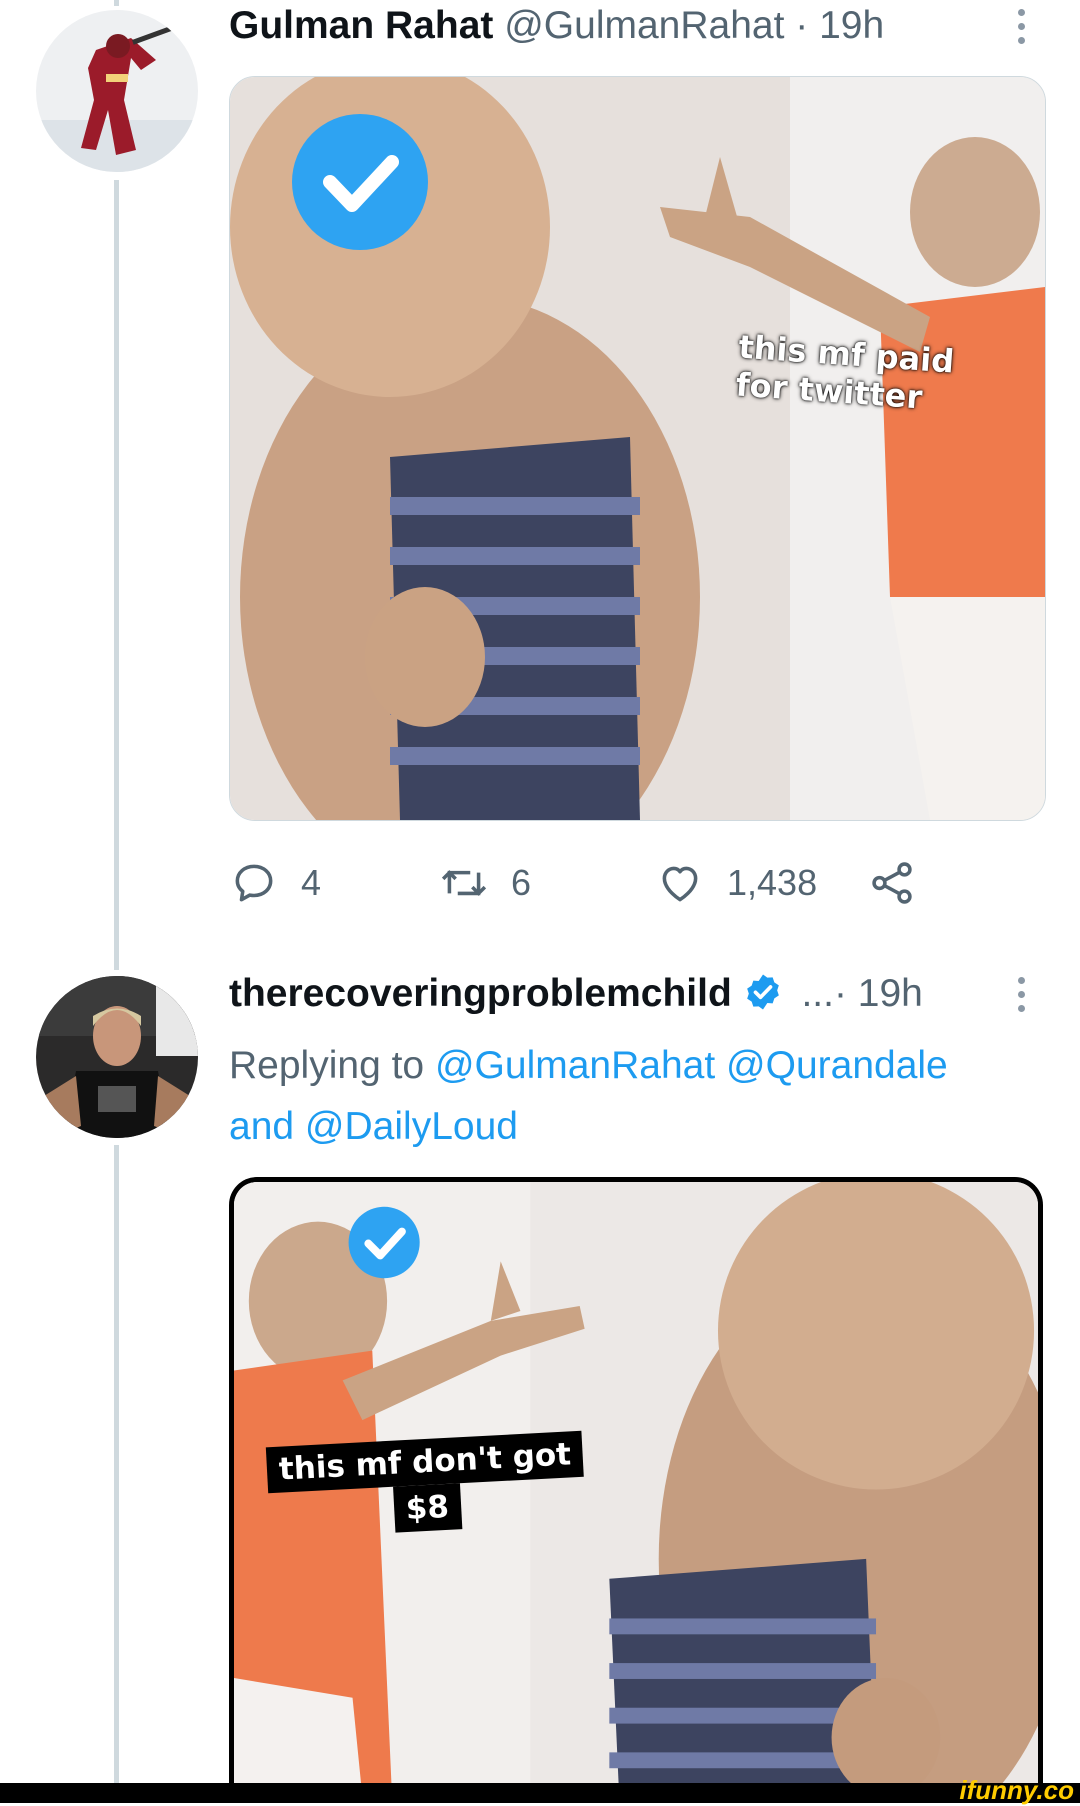 The height and width of the screenshot is (1806, 1080). I want to click on share-action, so click(892, 883).